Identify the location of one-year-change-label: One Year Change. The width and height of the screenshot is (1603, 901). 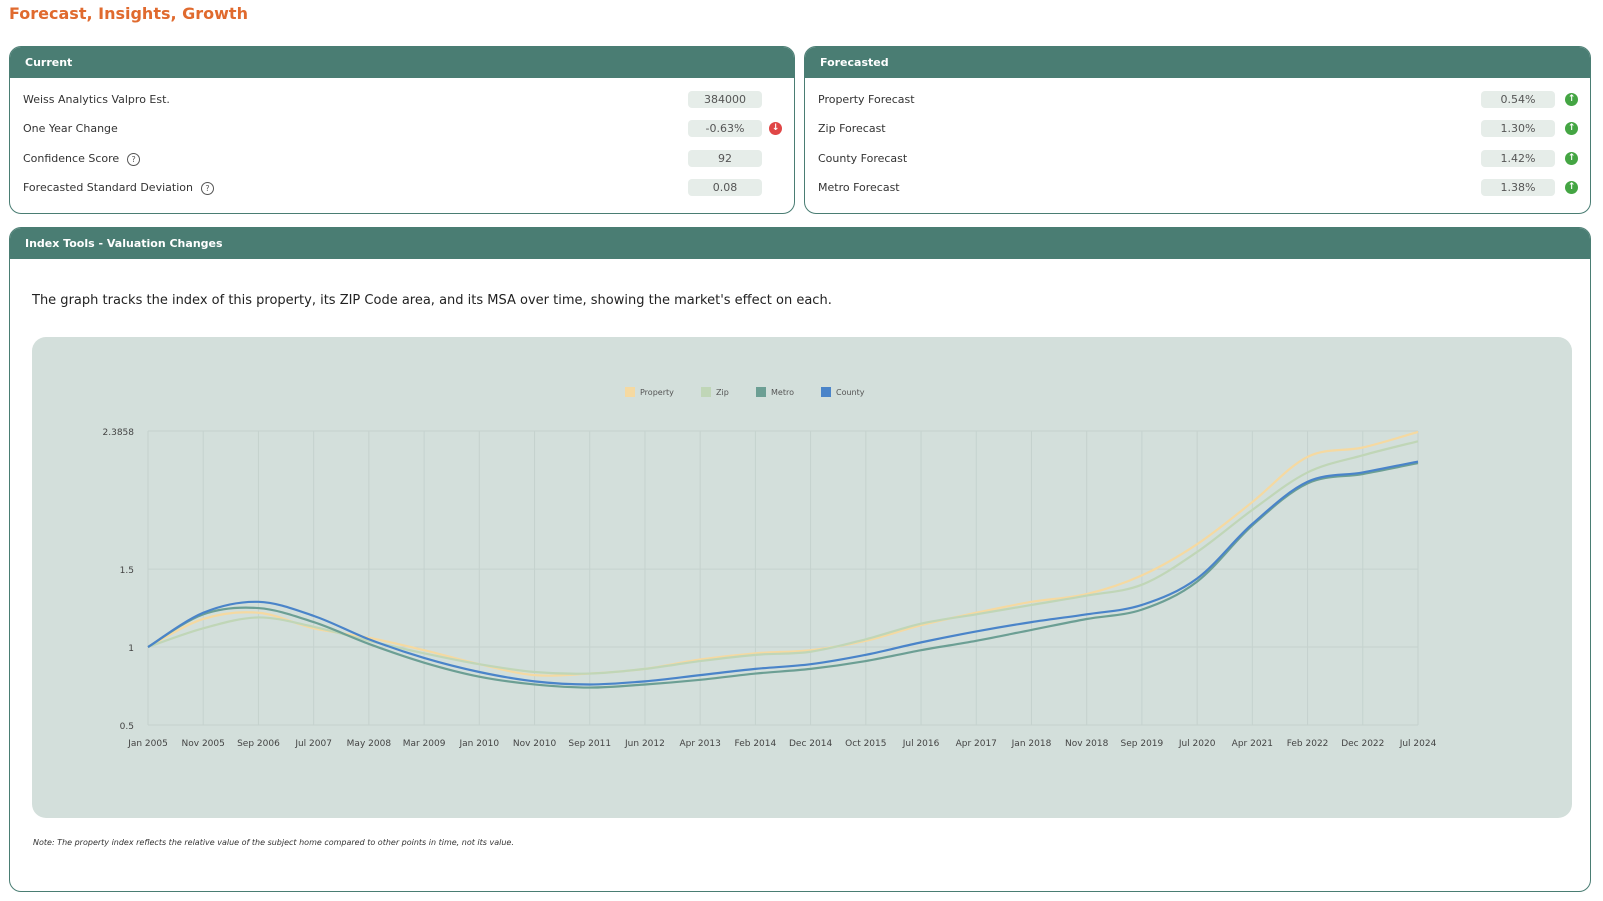
(70, 128).